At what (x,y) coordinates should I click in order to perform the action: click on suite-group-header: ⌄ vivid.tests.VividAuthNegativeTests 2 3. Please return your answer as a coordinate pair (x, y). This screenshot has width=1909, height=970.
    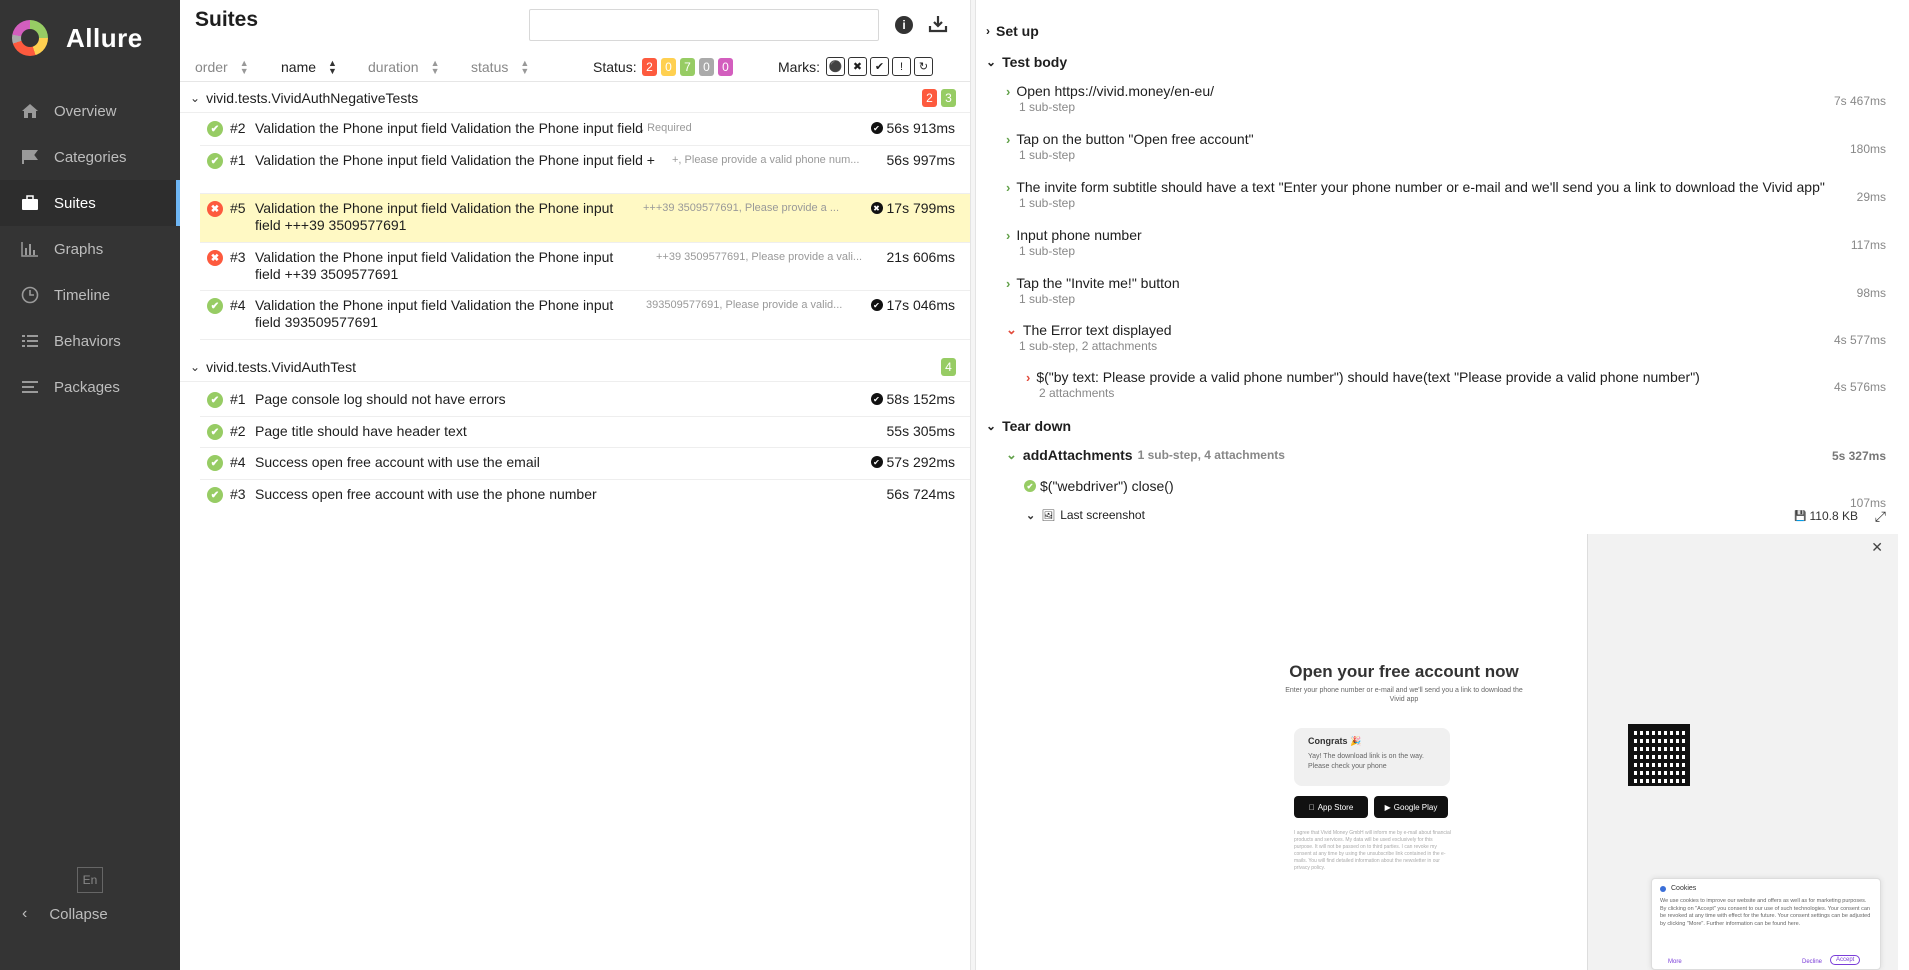
    Looking at the image, I should click on (575, 98).